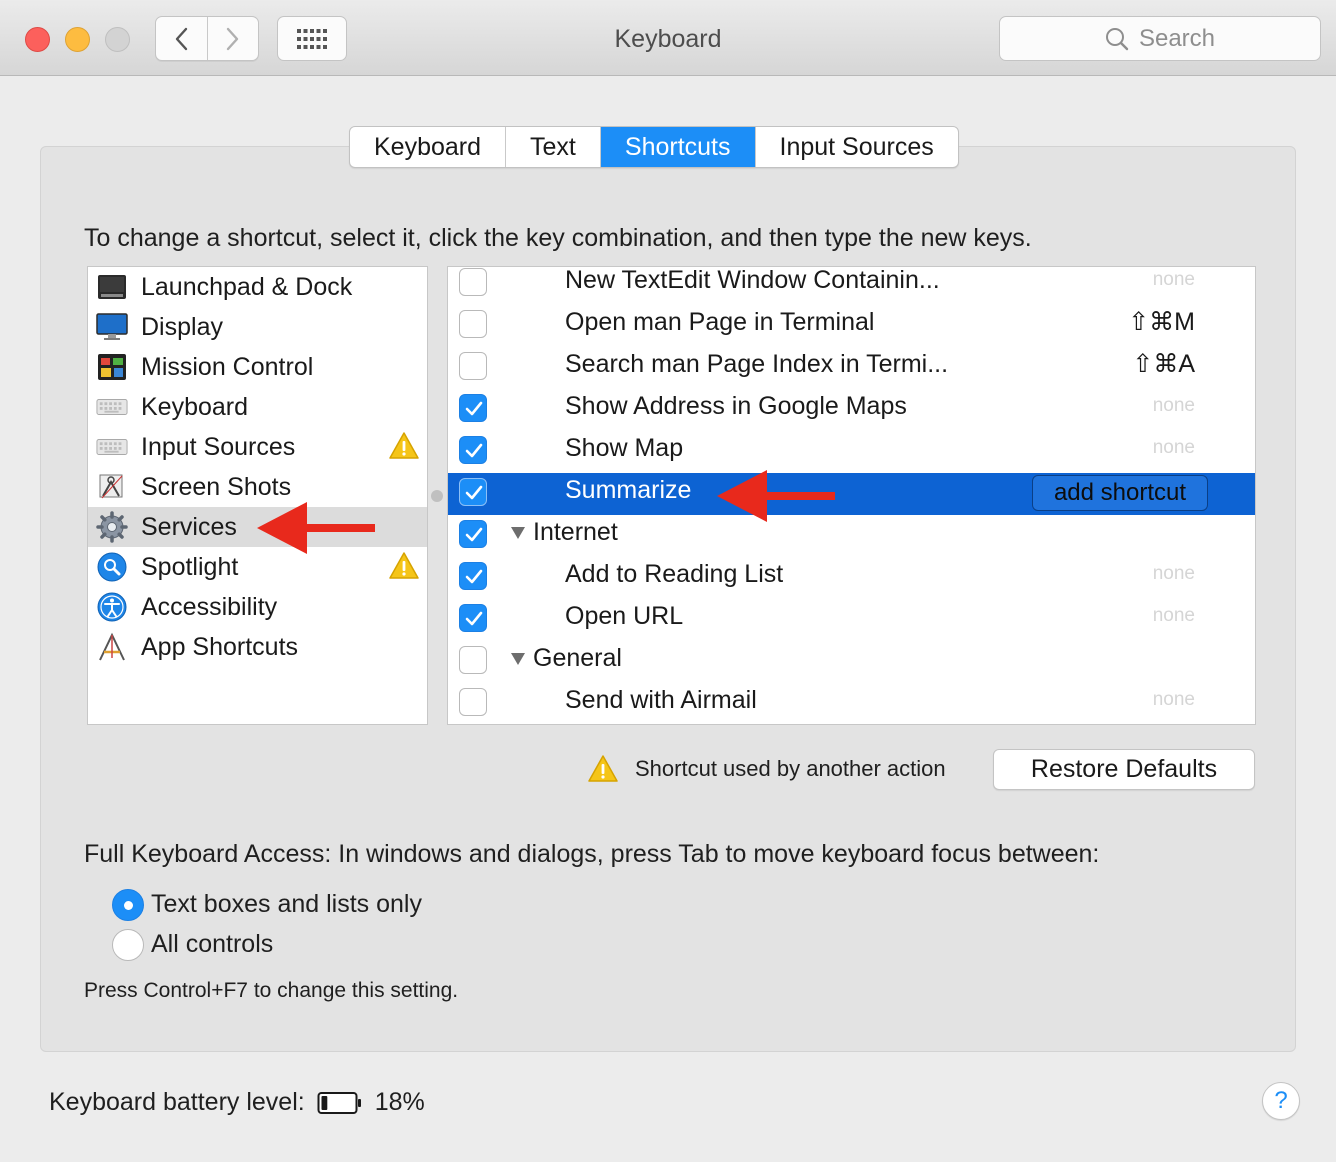 The height and width of the screenshot is (1162, 1336). What do you see at coordinates (851, 452) in the screenshot?
I see `shortcut-row: Show Map none` at bounding box center [851, 452].